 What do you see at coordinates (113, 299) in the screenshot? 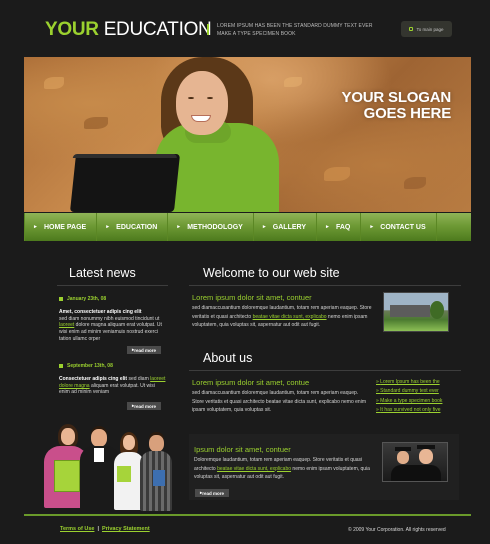
I see `news-date: January 23th, 08` at bounding box center [113, 299].